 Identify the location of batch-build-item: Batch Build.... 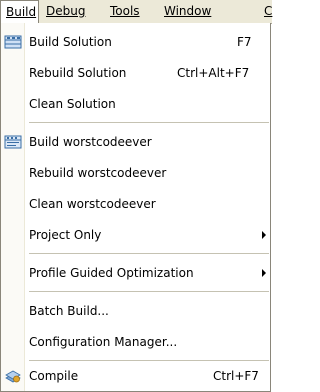
(135, 311).